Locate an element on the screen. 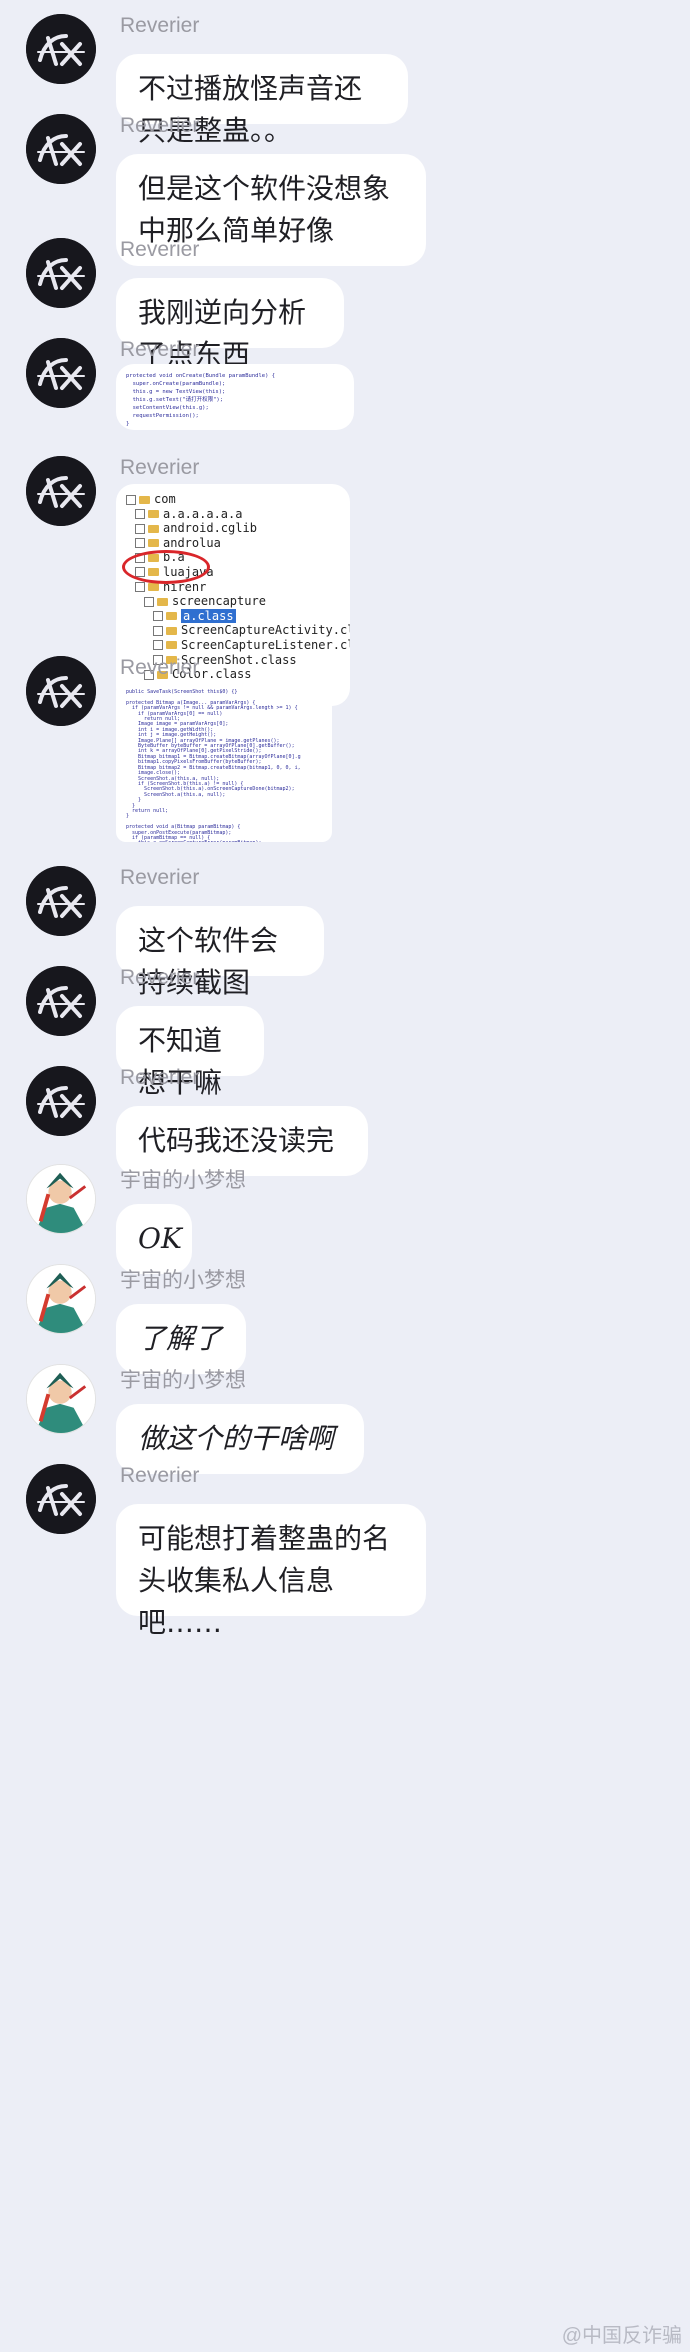 The width and height of the screenshot is (690, 2352). tree-node-label: a.a.a.a.a.a is located at coordinates (203, 513).